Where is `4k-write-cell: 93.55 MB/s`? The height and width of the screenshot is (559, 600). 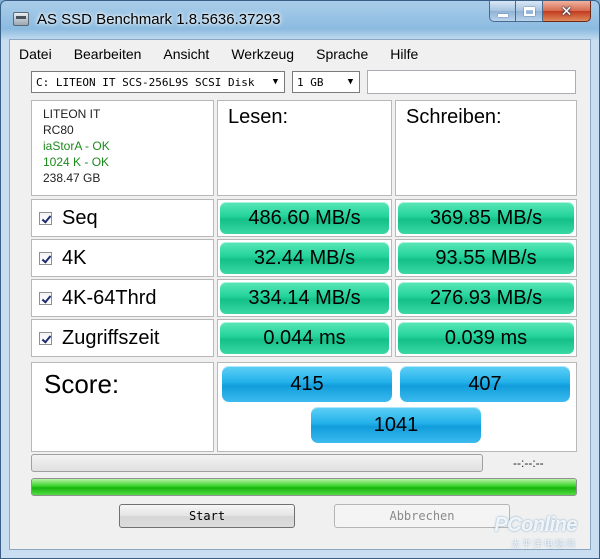 4k-write-cell: 93.55 MB/s is located at coordinates (486, 258).